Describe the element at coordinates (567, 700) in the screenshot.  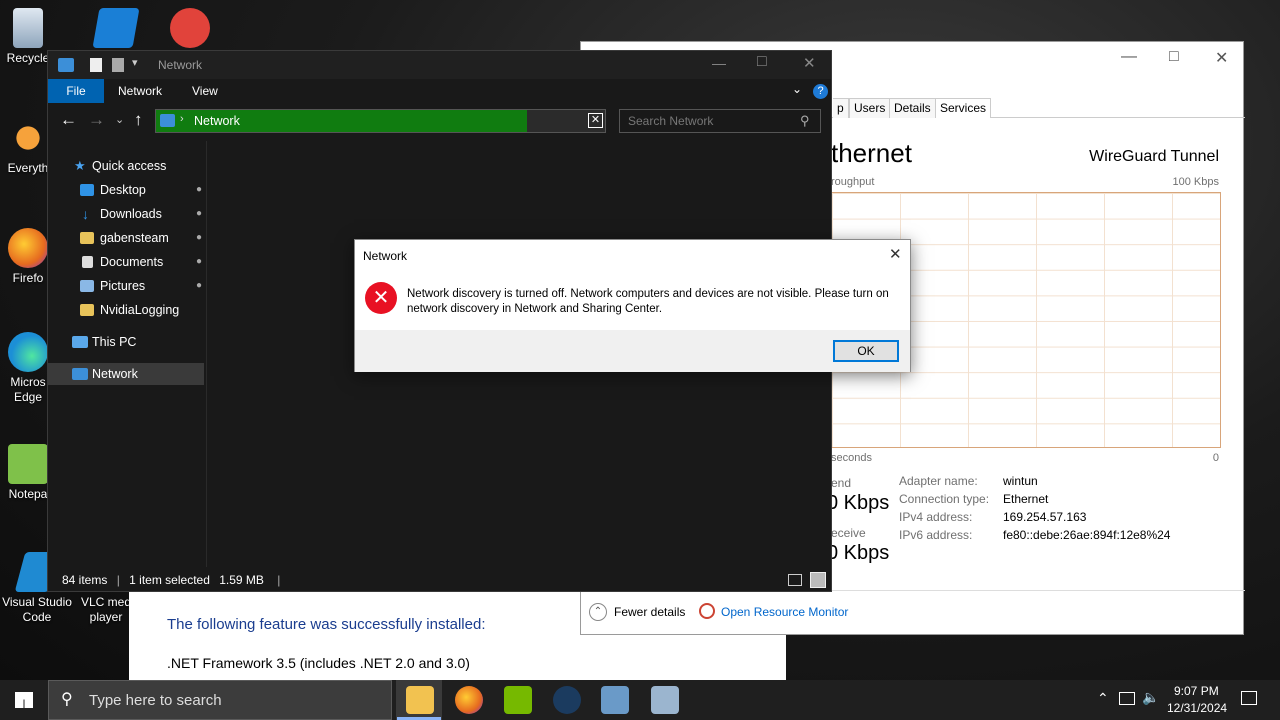
I see `steam-icon` at that location.